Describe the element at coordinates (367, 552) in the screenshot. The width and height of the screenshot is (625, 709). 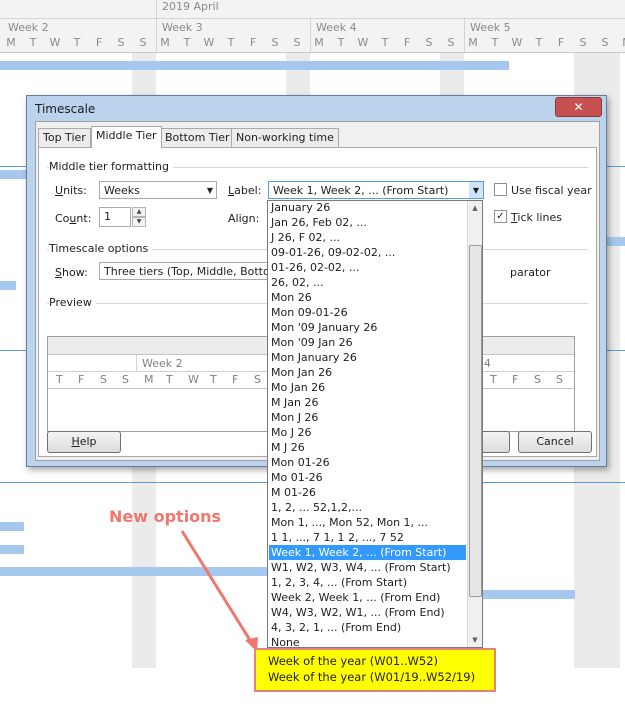
I see `dropdown-option: Week 1, Week 2, ... (From Start)` at that location.